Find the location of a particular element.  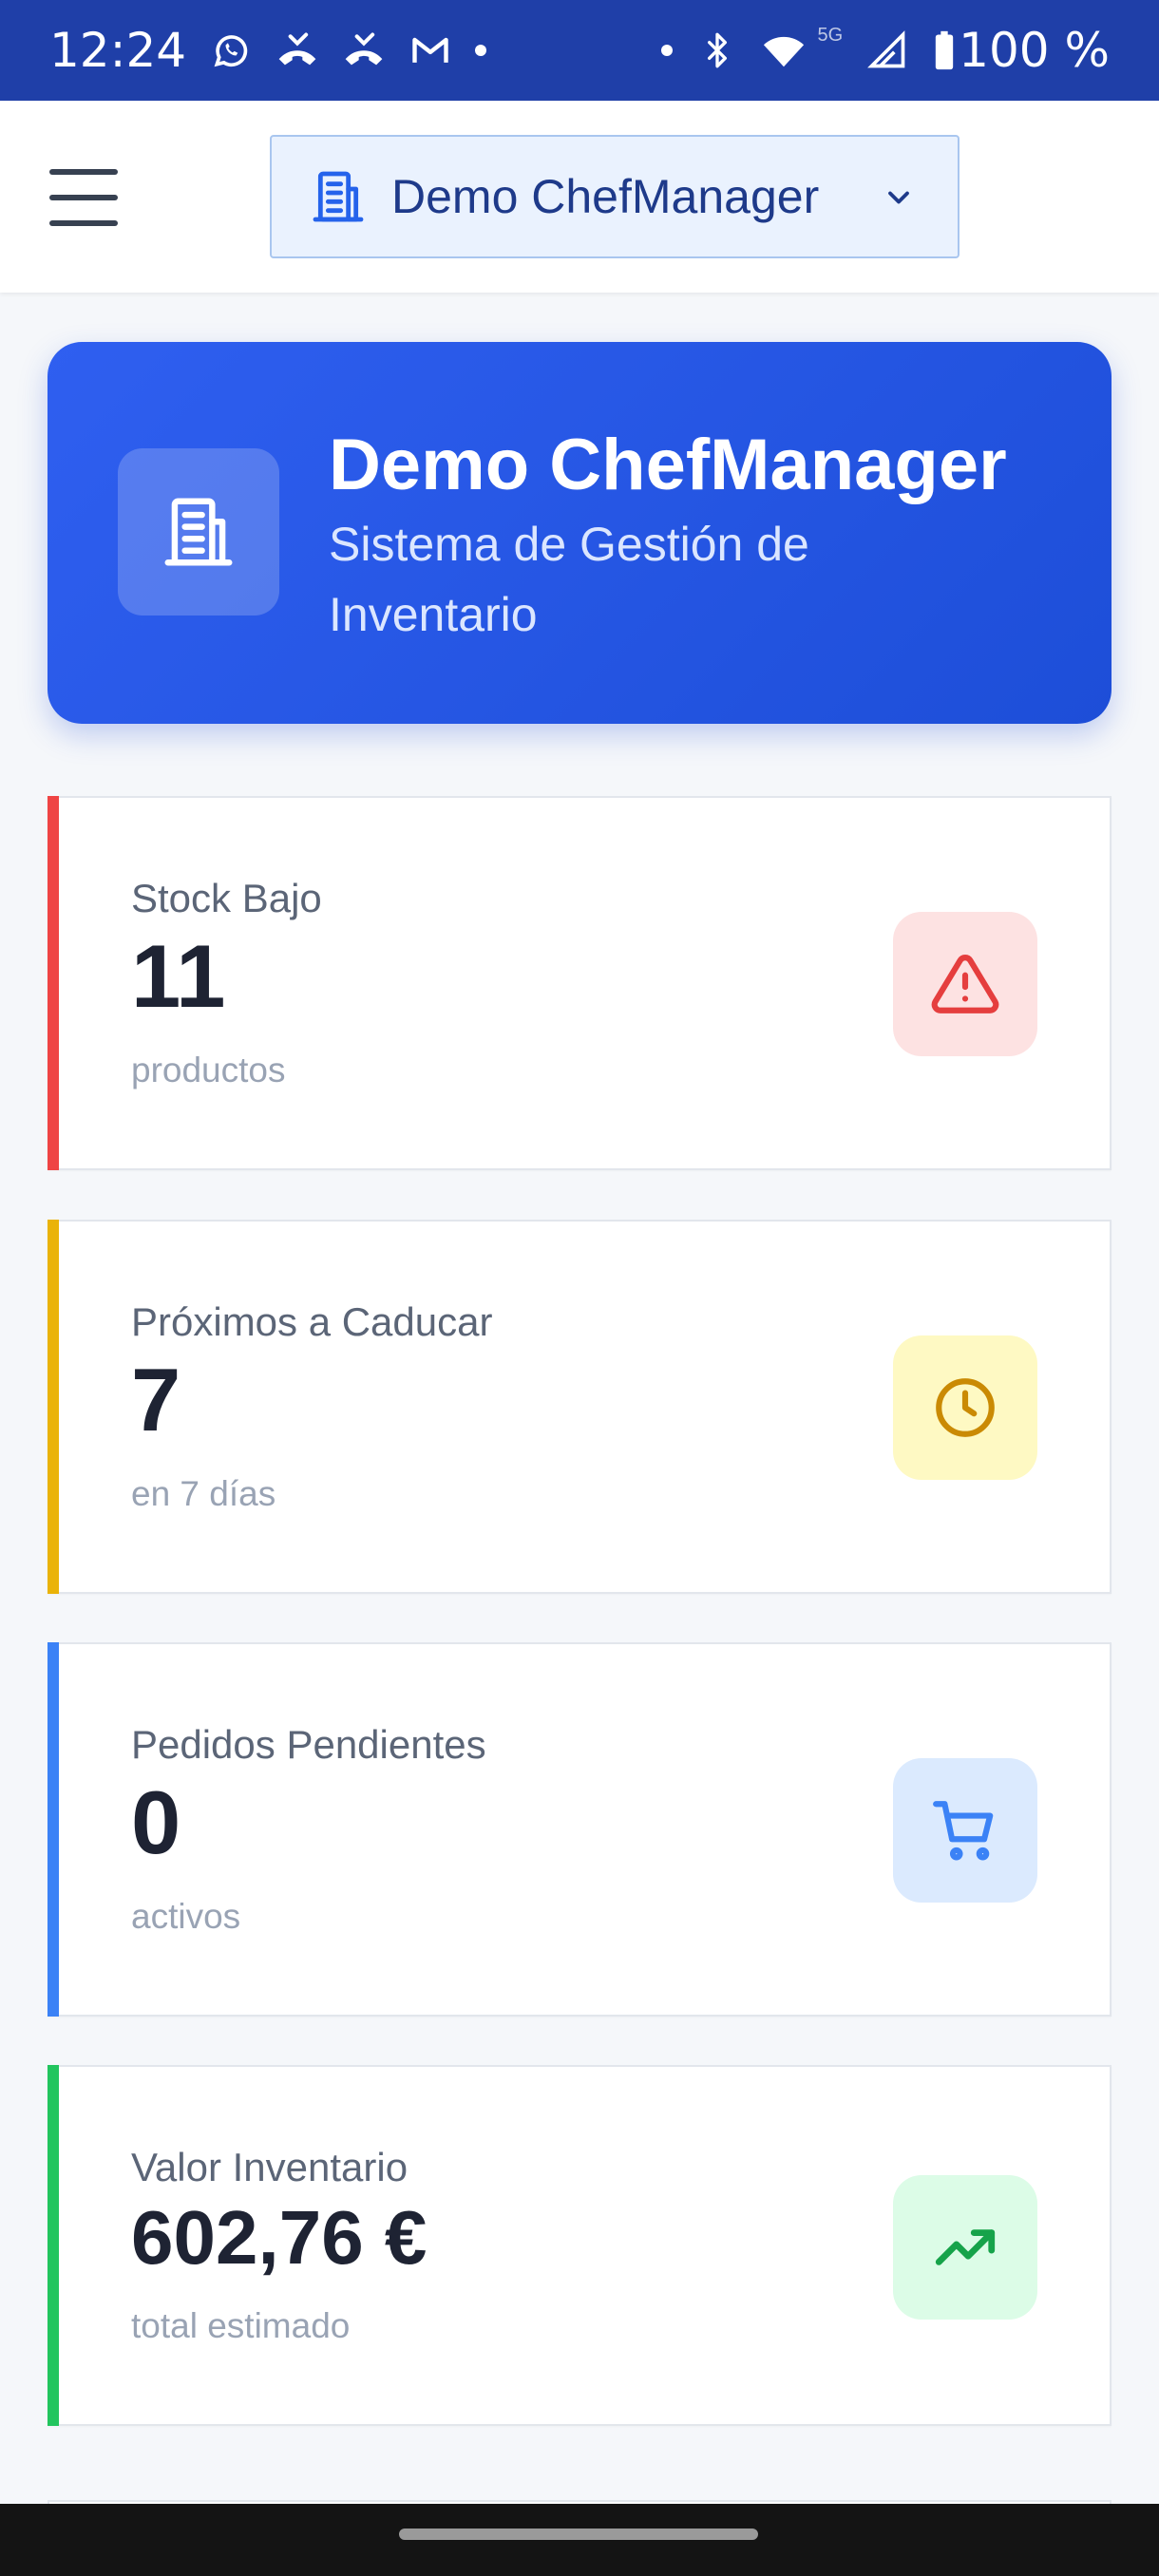

organization-name: Demo ChefManager is located at coordinates (605, 196).